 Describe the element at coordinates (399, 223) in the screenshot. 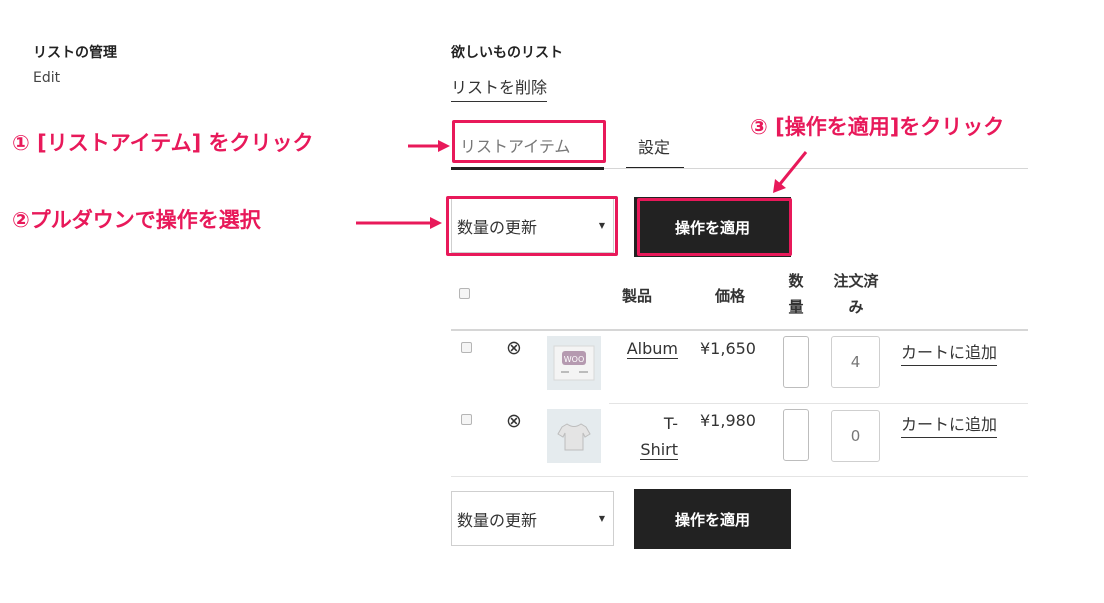

I see `arrow-step2-icon` at that location.